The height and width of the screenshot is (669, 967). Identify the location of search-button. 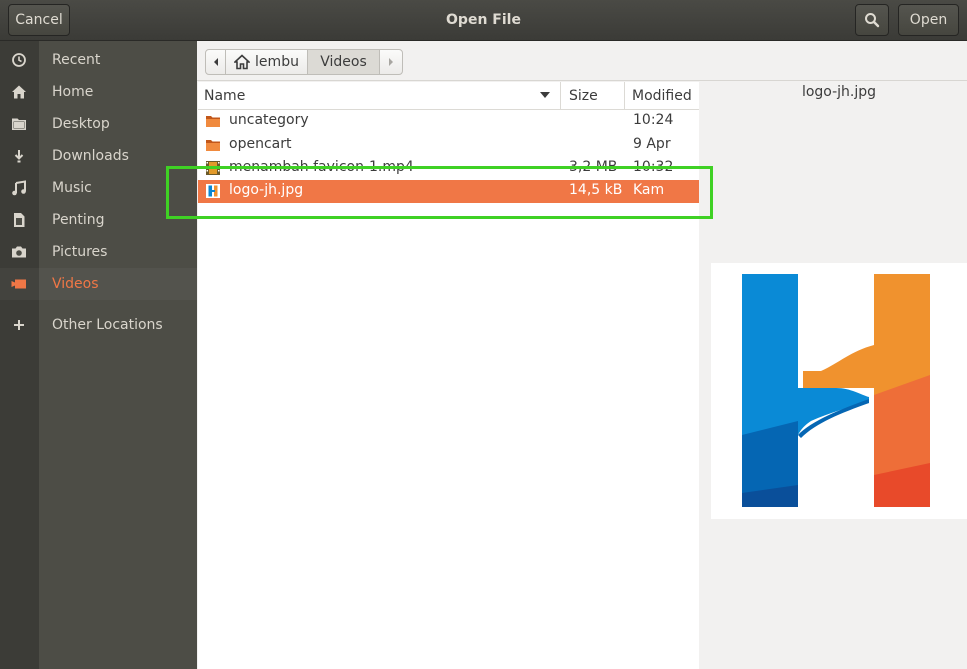
(872, 20).